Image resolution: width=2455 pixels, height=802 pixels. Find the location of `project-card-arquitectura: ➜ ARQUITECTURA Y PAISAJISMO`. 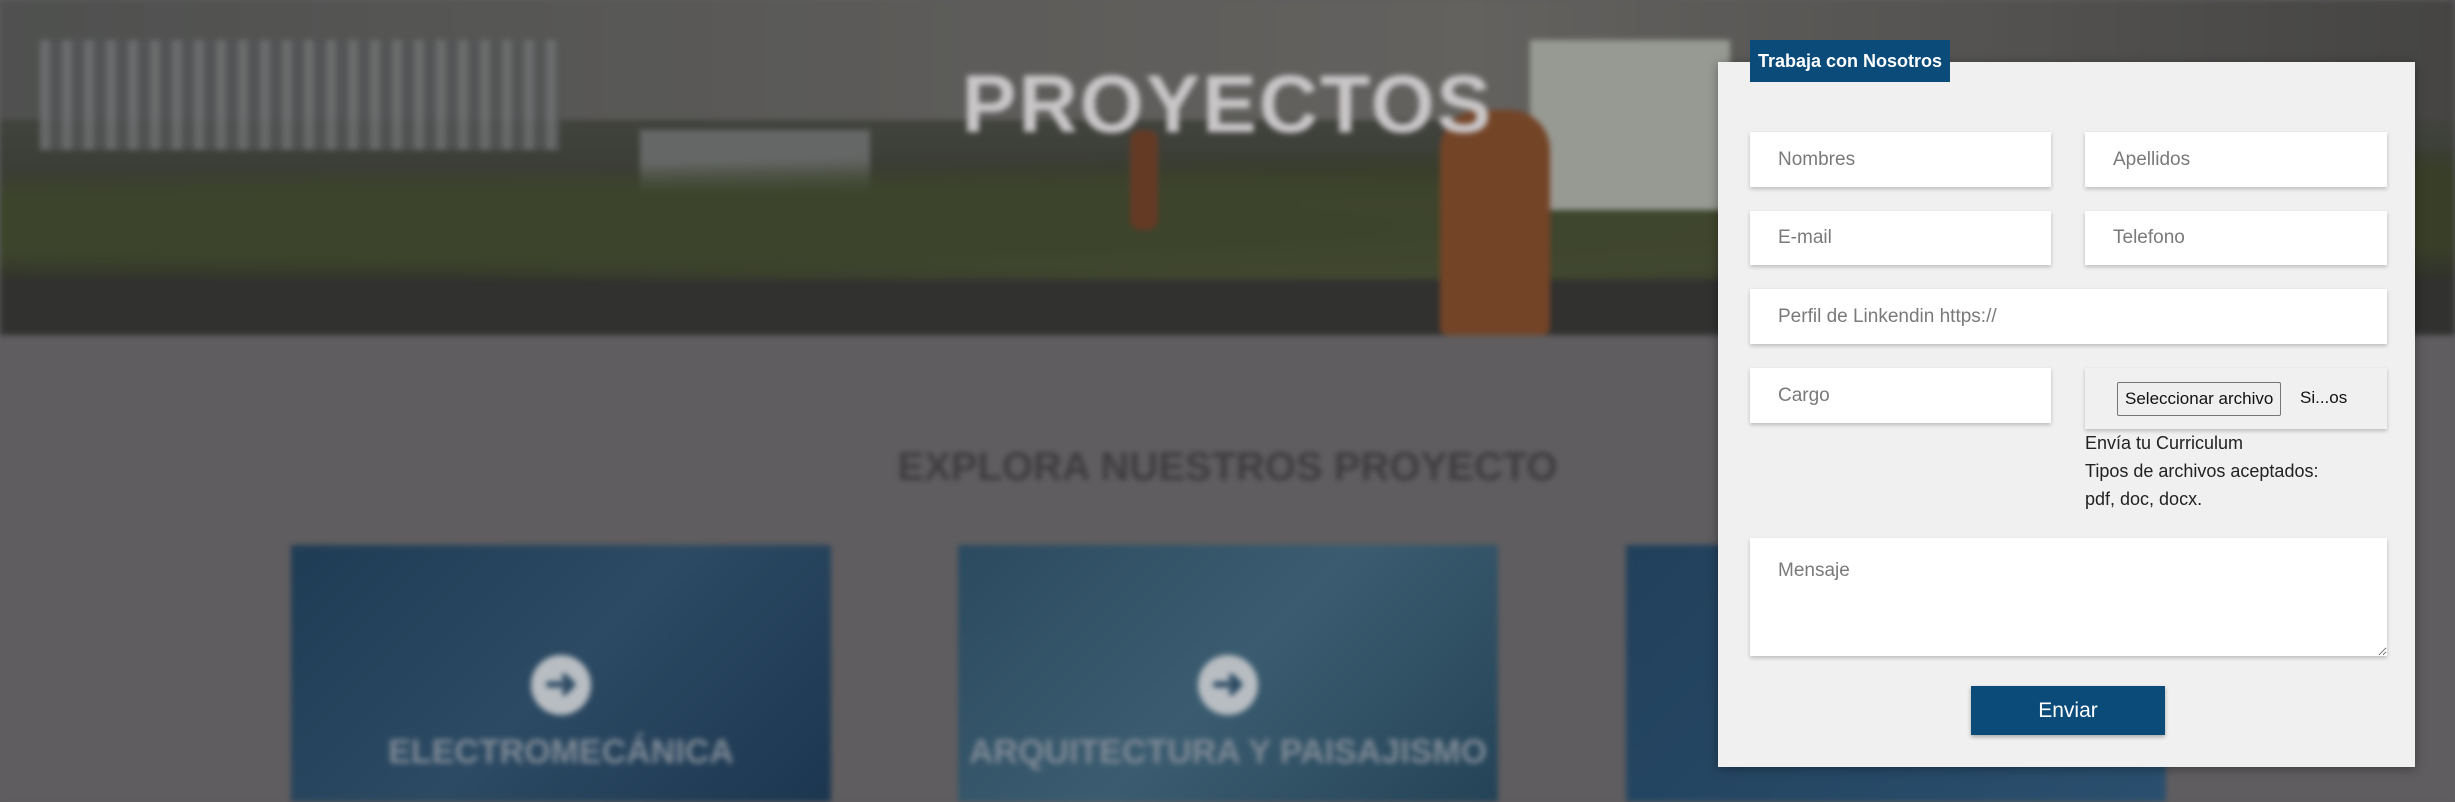

project-card-arquitectura: ➜ ARQUITECTURA Y PAISAJISMO is located at coordinates (1228, 673).